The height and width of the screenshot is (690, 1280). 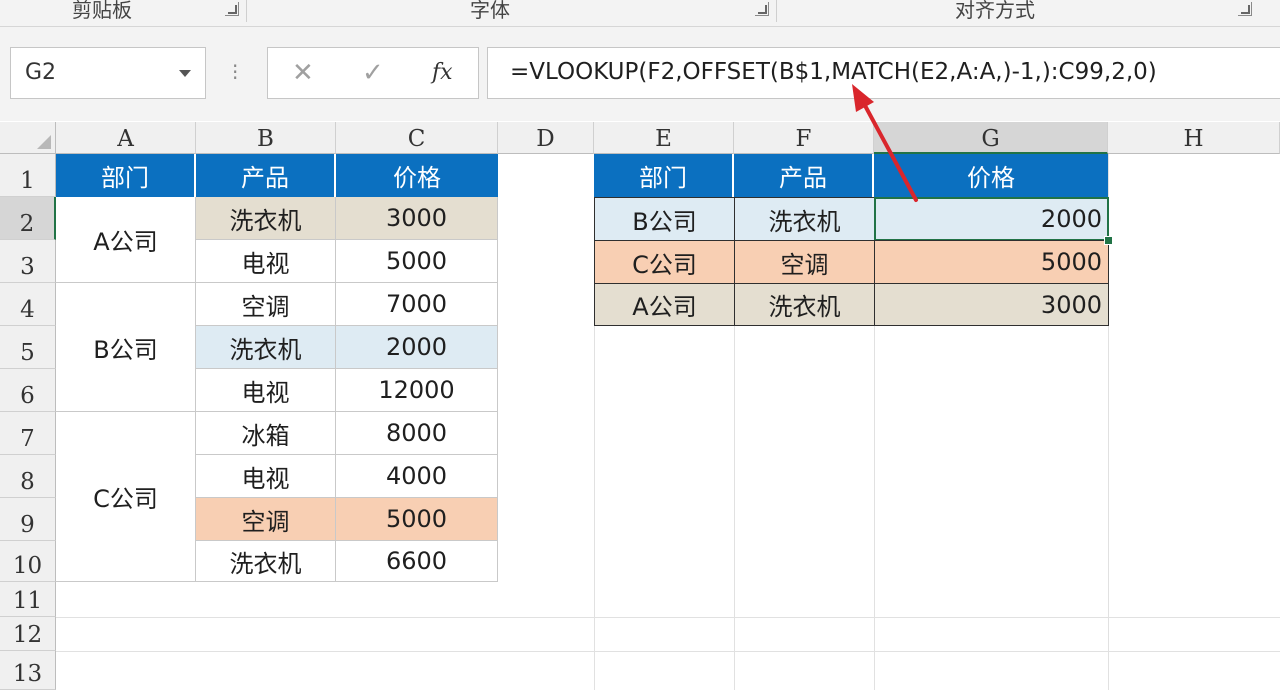 I want to click on row-header-1: 1, so click(x=28, y=175).